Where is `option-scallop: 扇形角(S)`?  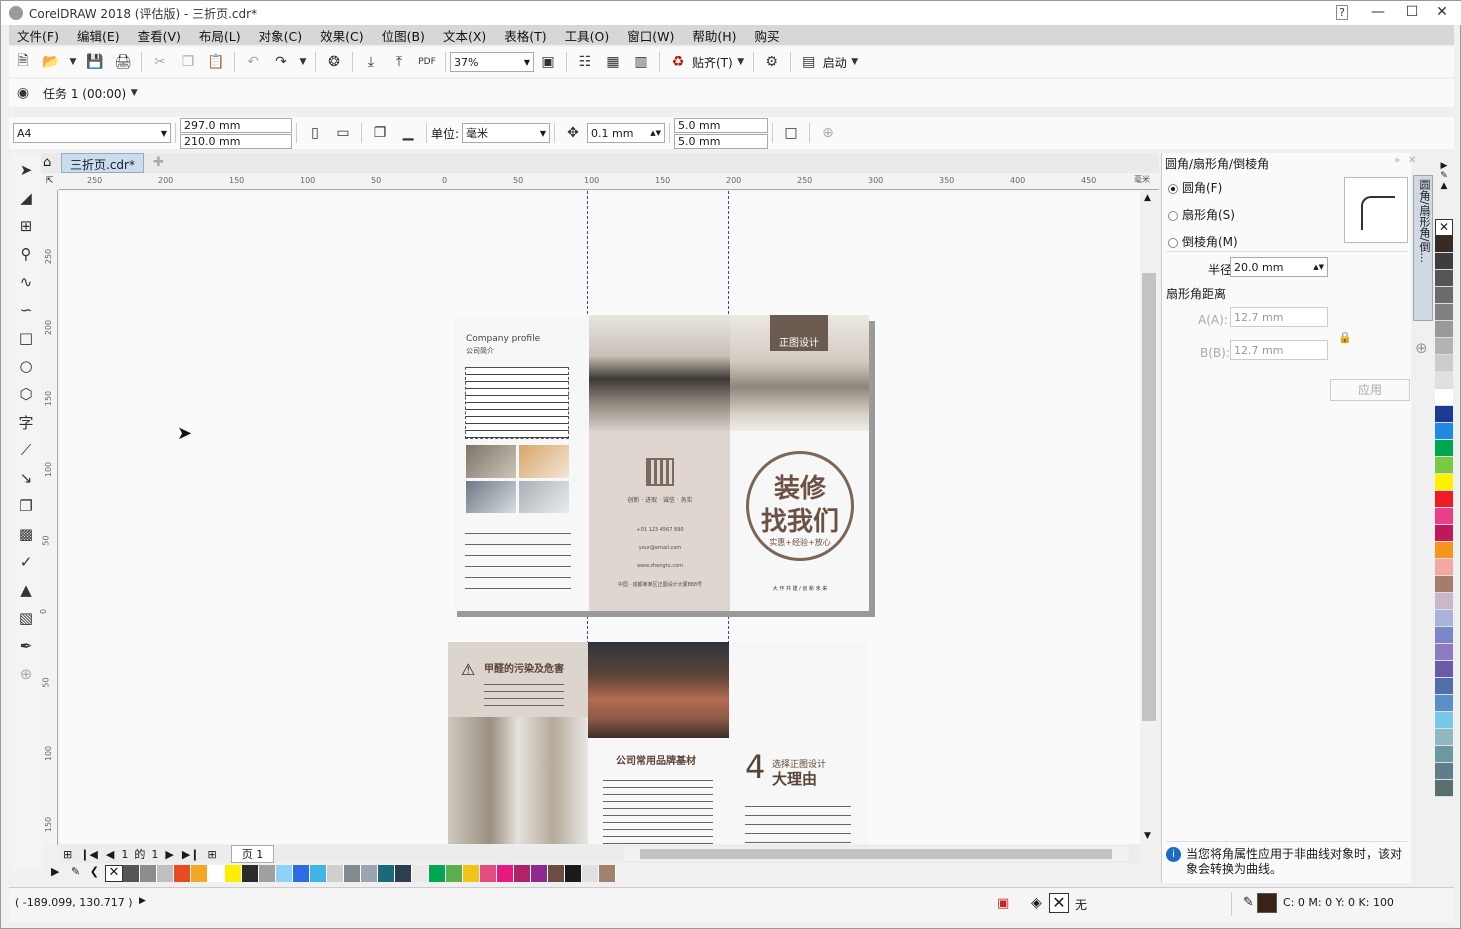
option-scallop: 扇形角(S) is located at coordinates (1203, 214).